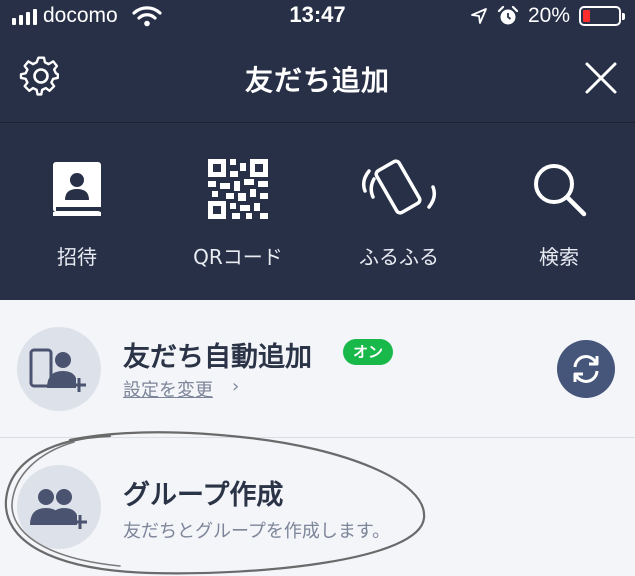  What do you see at coordinates (602, 16) in the screenshot?
I see `battery-icon` at bounding box center [602, 16].